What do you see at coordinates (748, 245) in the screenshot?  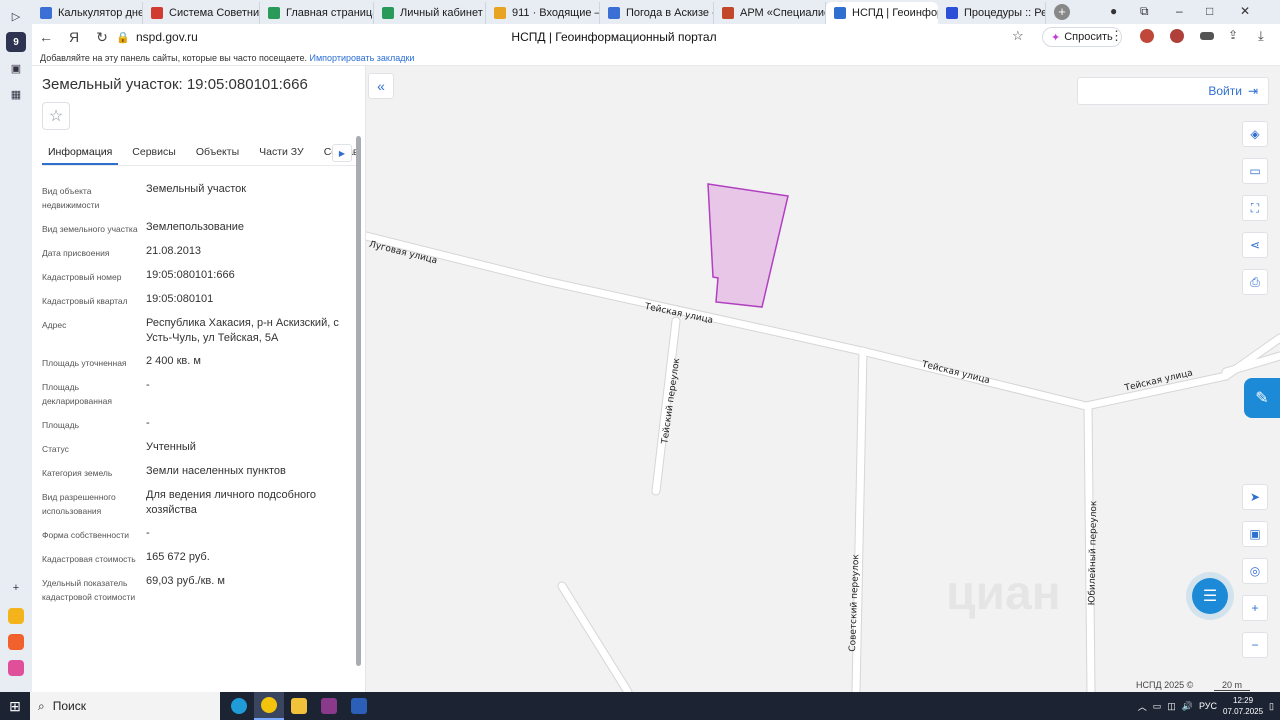 I see `land-parcel-polygon` at bounding box center [748, 245].